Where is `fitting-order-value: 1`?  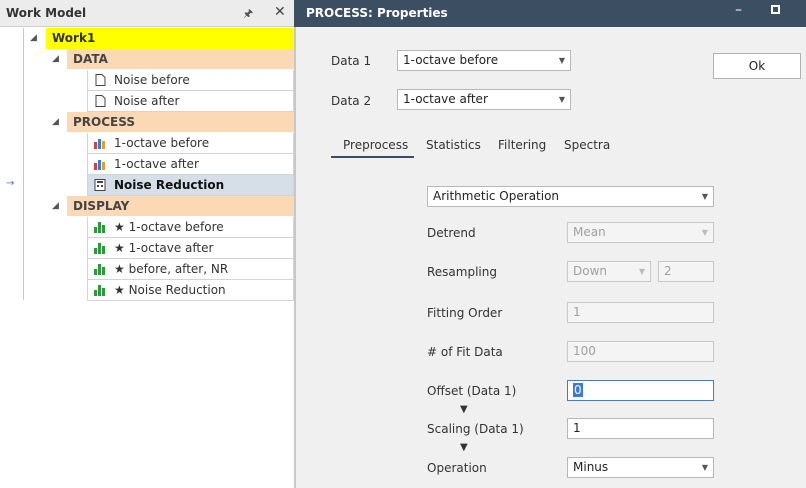
fitting-order-value: 1 is located at coordinates (577, 312).